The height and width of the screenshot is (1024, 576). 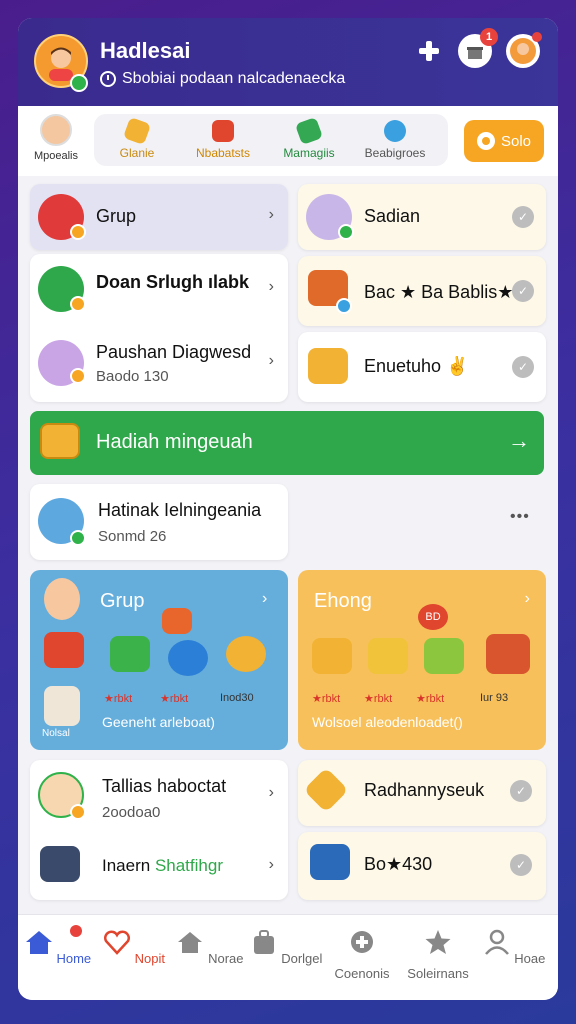 What do you see at coordinates (132, 376) in the screenshot?
I see `card-subtitle: Baodo 130` at bounding box center [132, 376].